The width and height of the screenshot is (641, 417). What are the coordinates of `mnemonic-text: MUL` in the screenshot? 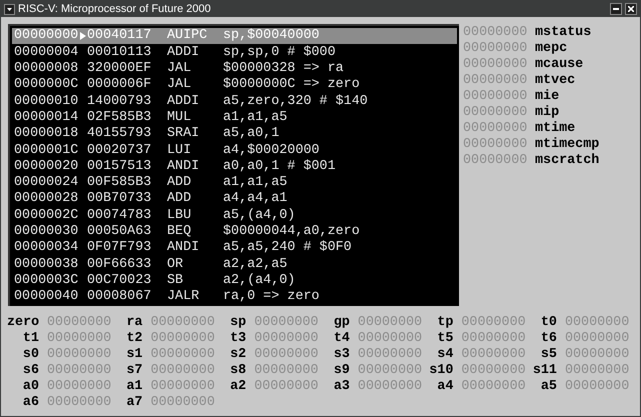 It's located at (179, 117).